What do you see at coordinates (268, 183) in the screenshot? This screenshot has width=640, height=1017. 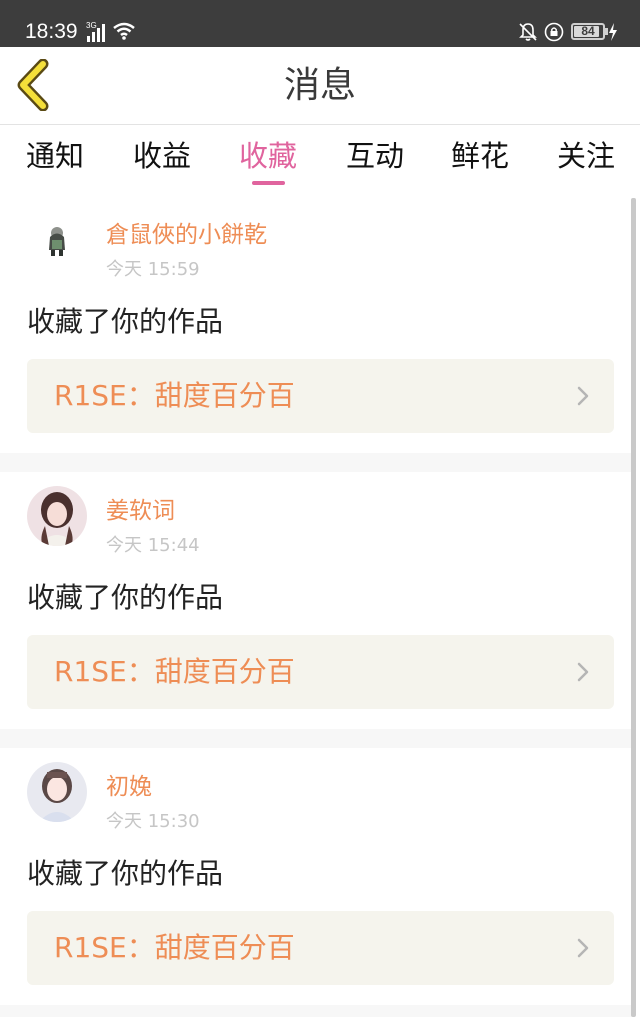 I see `active-tab-indicator` at bounding box center [268, 183].